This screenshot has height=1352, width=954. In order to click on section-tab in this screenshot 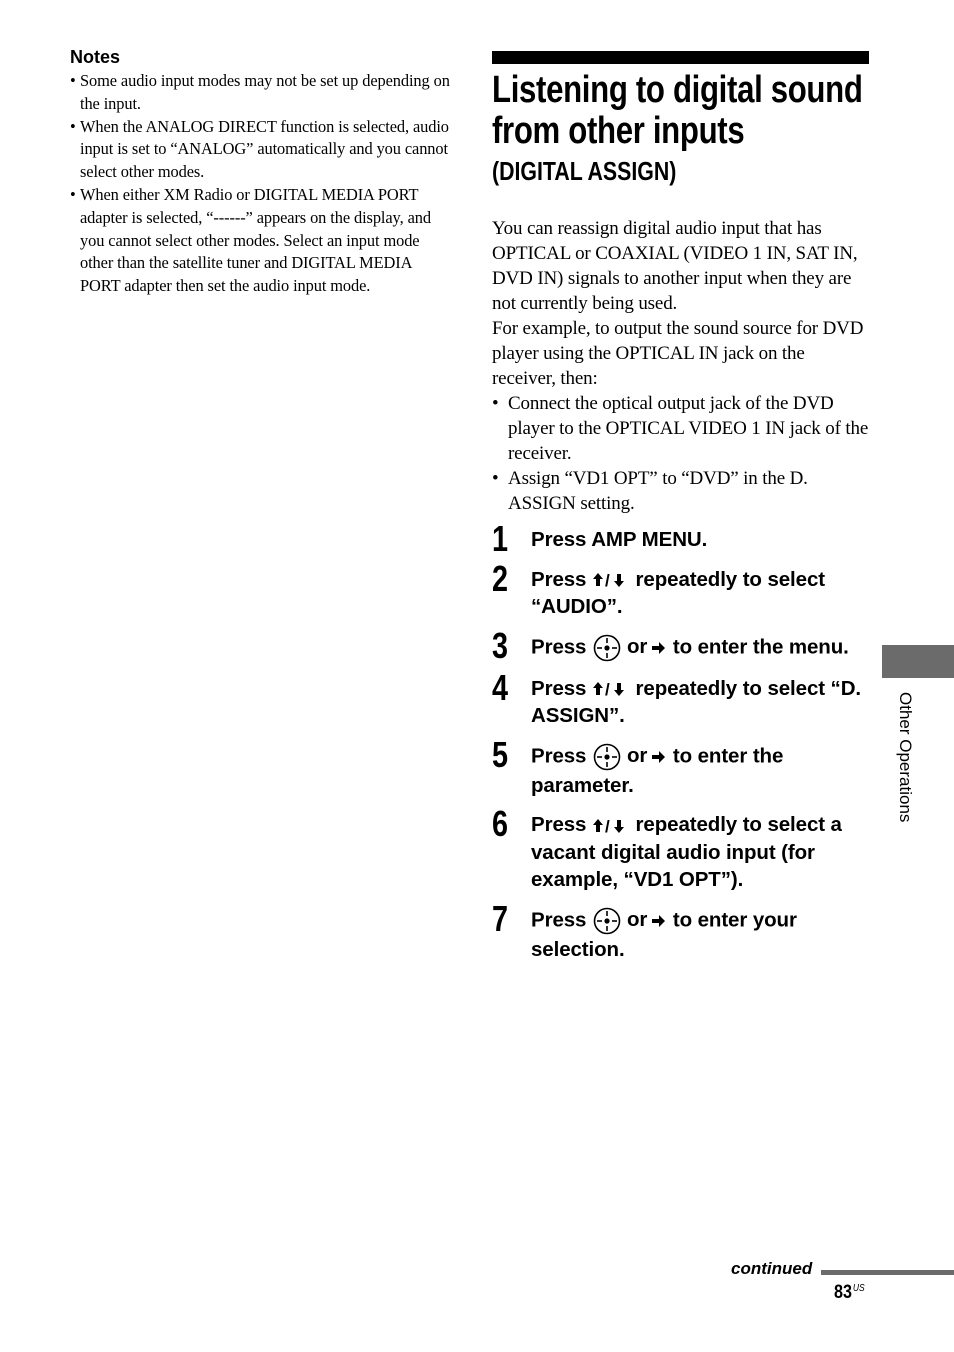, I will do `click(918, 661)`.